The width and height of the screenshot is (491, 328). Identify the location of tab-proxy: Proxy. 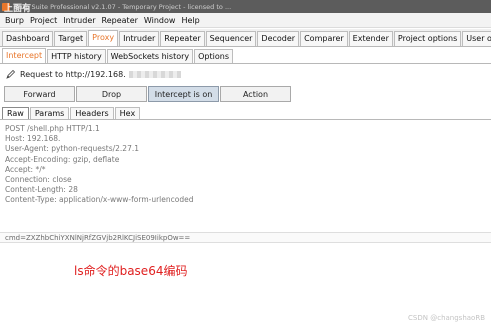
(103, 38).